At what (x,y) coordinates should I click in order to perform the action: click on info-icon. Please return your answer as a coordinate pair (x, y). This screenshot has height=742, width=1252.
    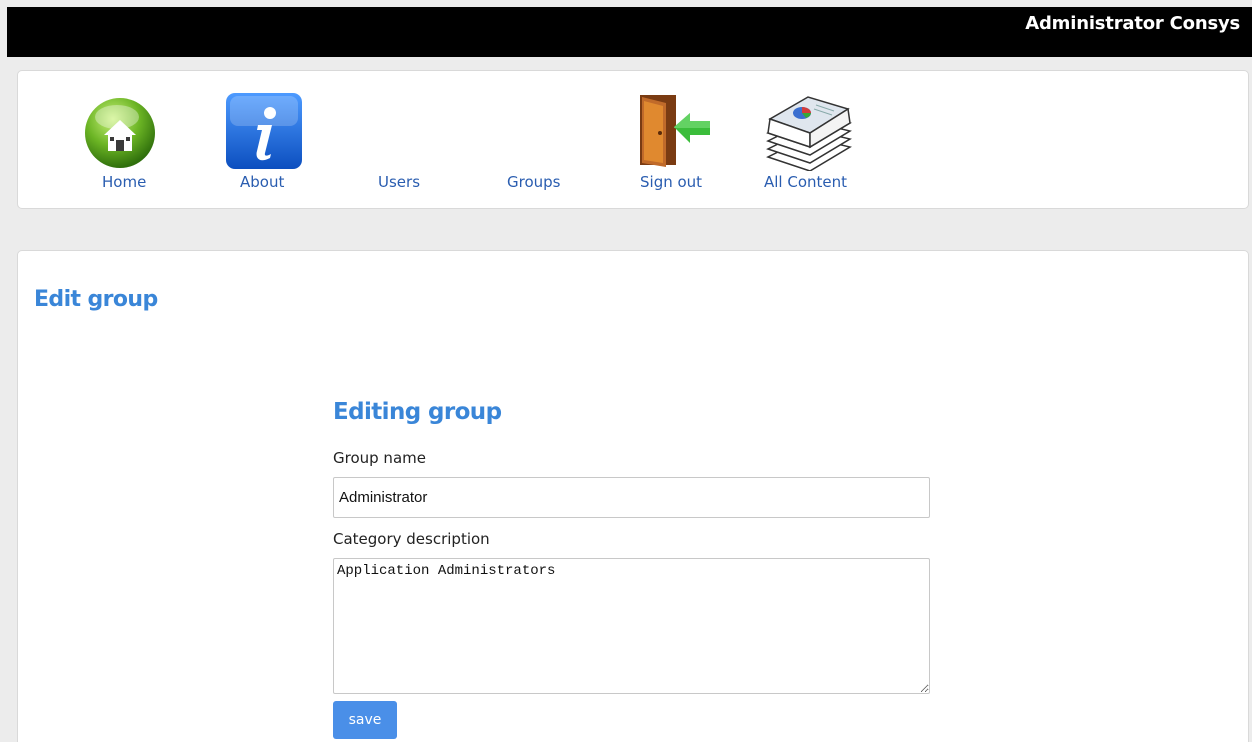
    Looking at the image, I should click on (264, 131).